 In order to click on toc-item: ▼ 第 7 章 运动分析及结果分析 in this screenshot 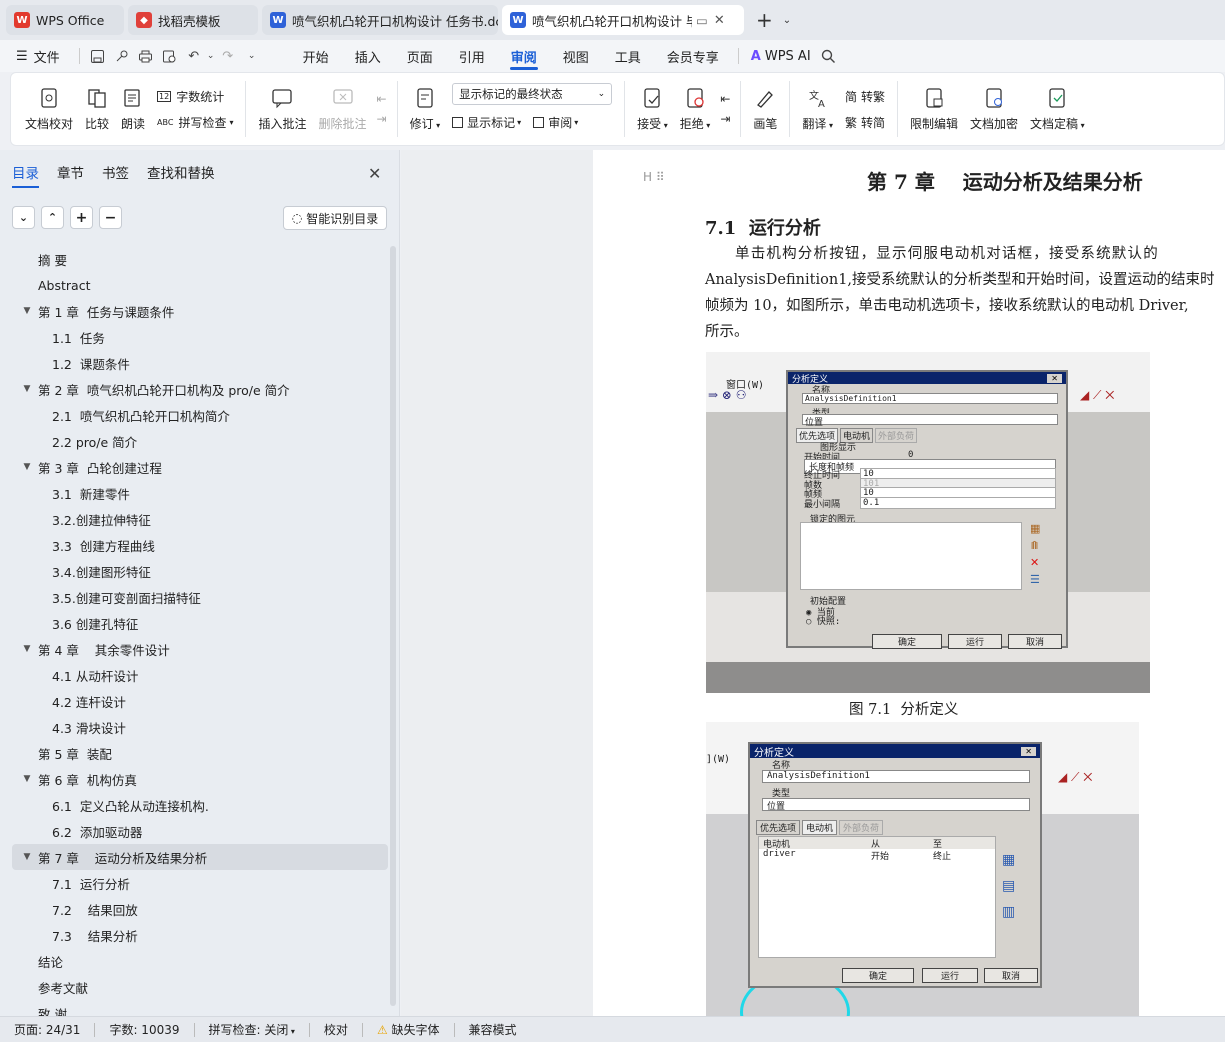, I will do `click(200, 857)`.